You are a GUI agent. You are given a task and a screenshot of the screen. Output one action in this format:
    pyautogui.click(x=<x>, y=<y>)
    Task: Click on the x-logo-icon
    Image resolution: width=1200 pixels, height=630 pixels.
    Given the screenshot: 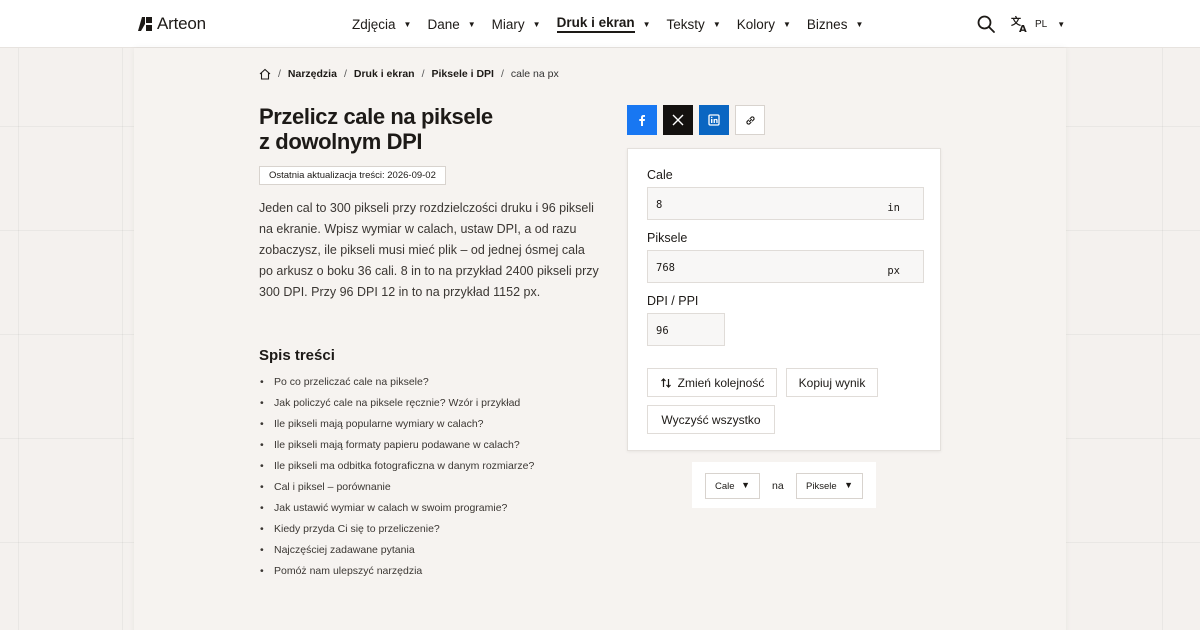 What is the action you would take?
    pyautogui.click(x=678, y=120)
    